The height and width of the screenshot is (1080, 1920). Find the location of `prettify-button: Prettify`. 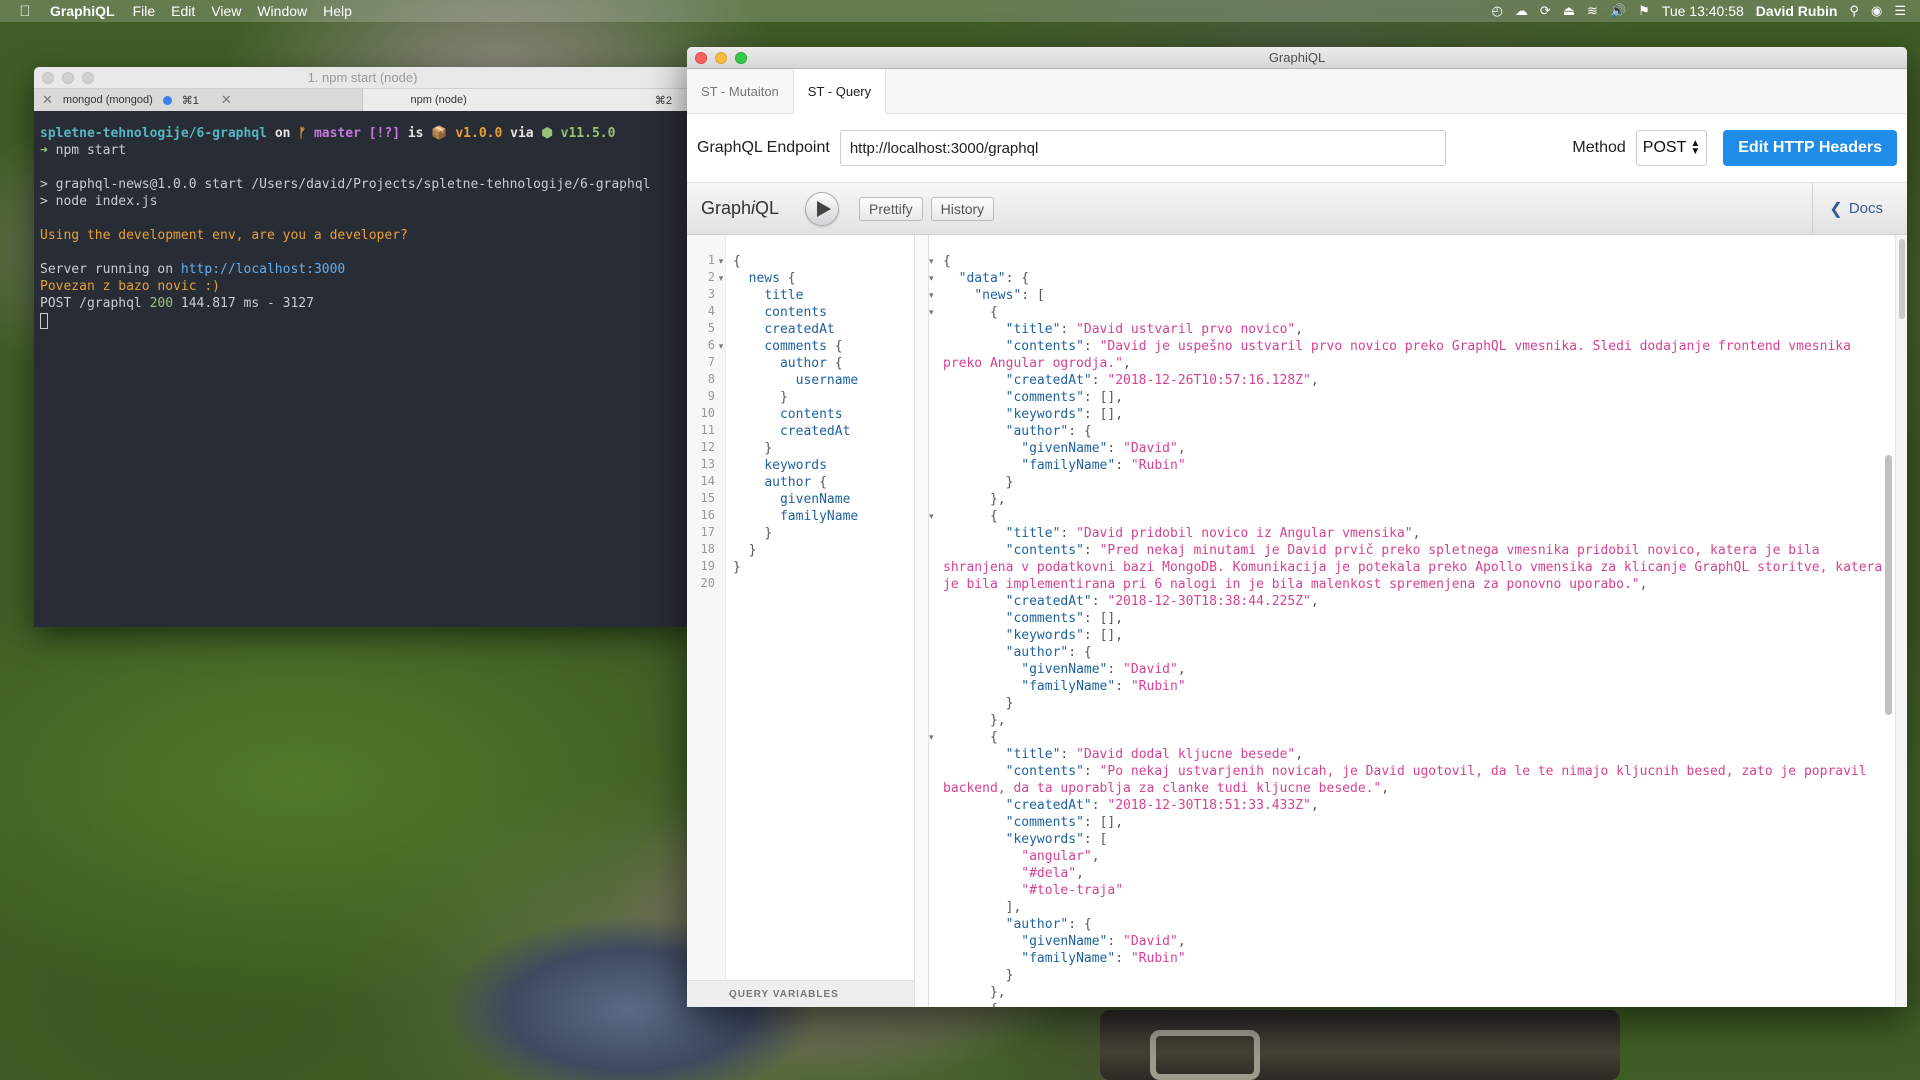

prettify-button: Prettify is located at coordinates (891, 208).